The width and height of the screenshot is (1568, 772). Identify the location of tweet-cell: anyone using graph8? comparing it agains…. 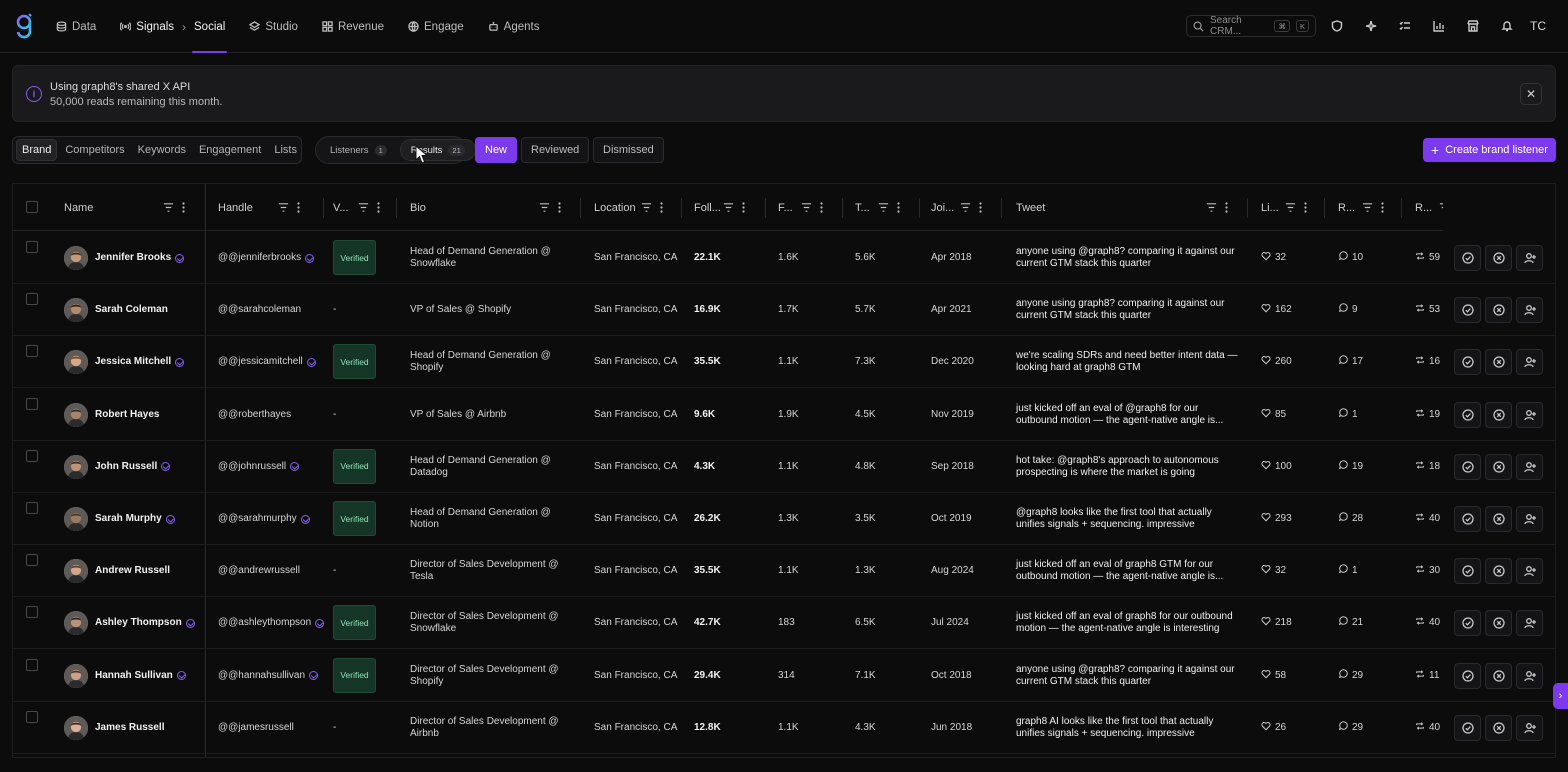
(1128, 310).